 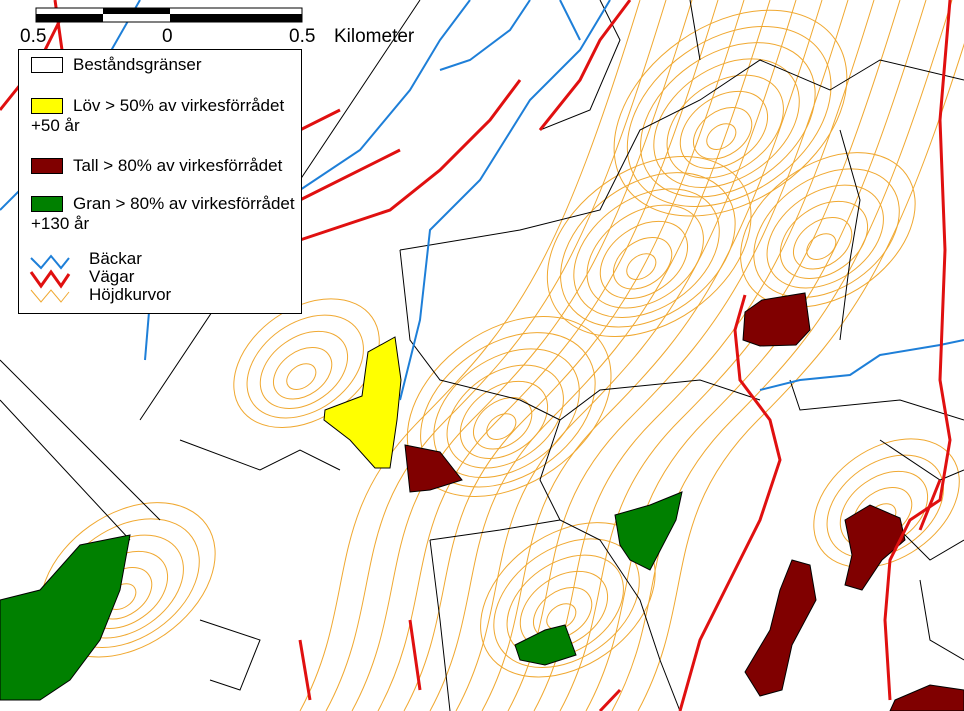 I want to click on legend-label-hojdkurvor: Höjdkurvor, so click(x=130, y=294).